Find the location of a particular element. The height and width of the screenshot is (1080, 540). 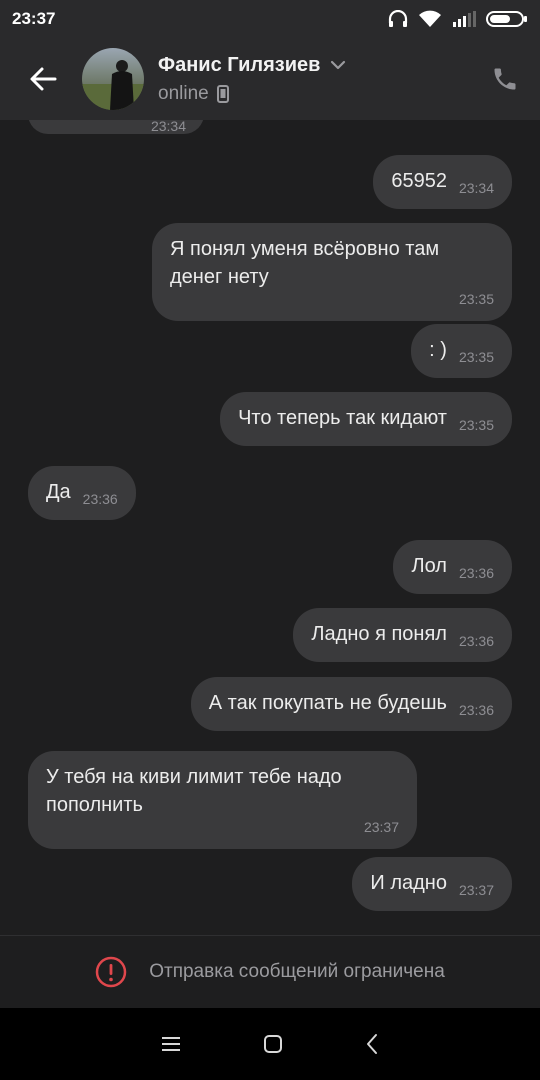

message-bubble-partial: 23:34 is located at coordinates (116, 127).